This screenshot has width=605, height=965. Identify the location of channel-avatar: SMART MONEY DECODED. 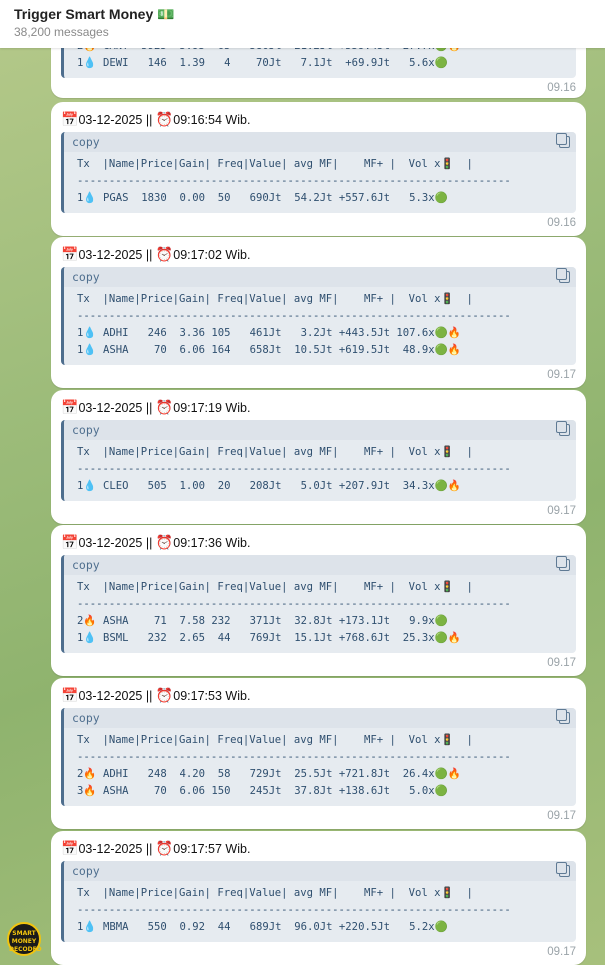
(24, 939).